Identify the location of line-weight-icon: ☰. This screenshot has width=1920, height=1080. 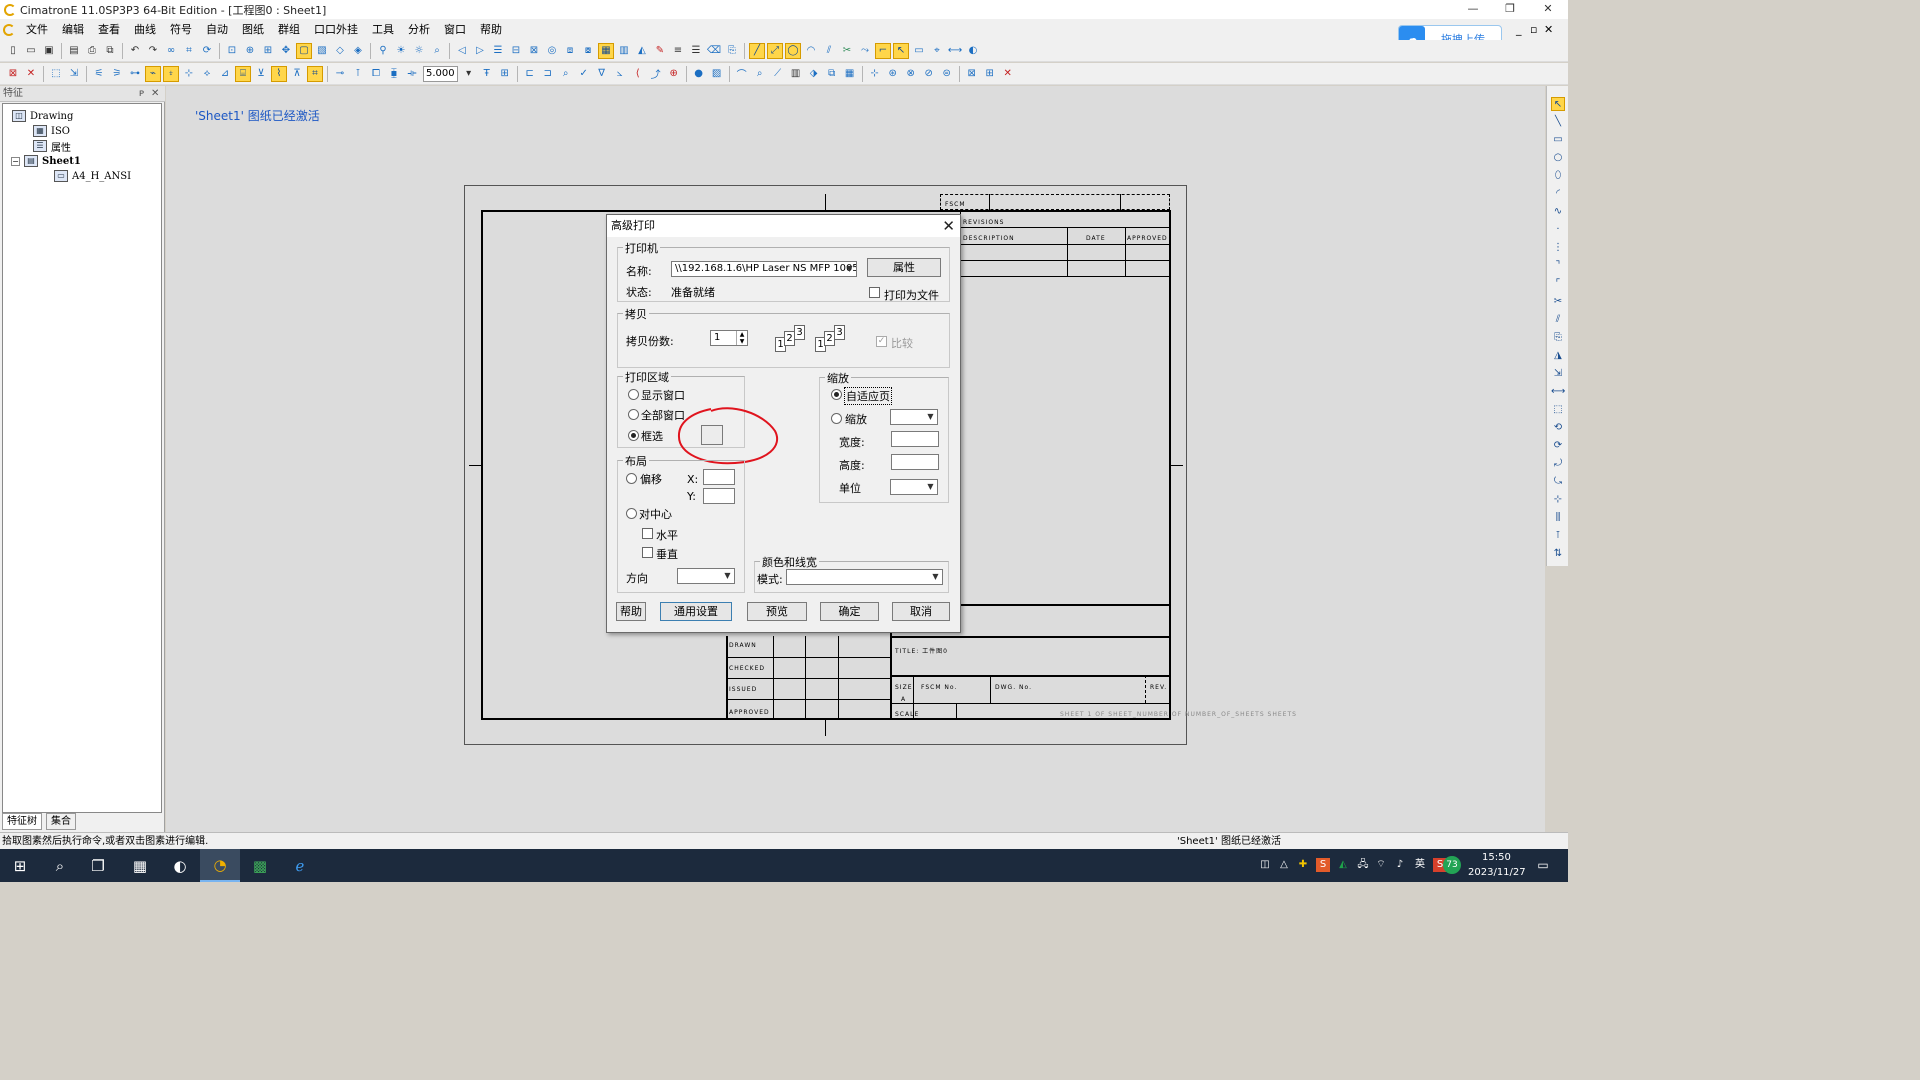
(696, 51).